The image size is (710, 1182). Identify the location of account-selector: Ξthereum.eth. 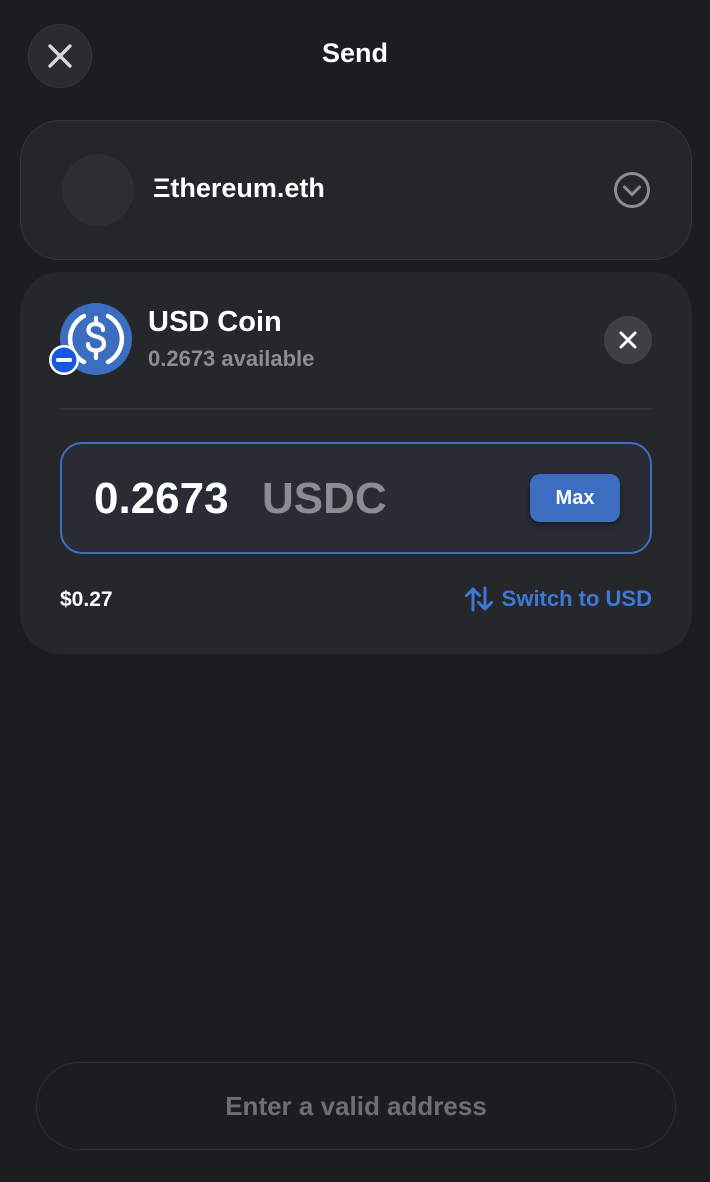
(356, 190).